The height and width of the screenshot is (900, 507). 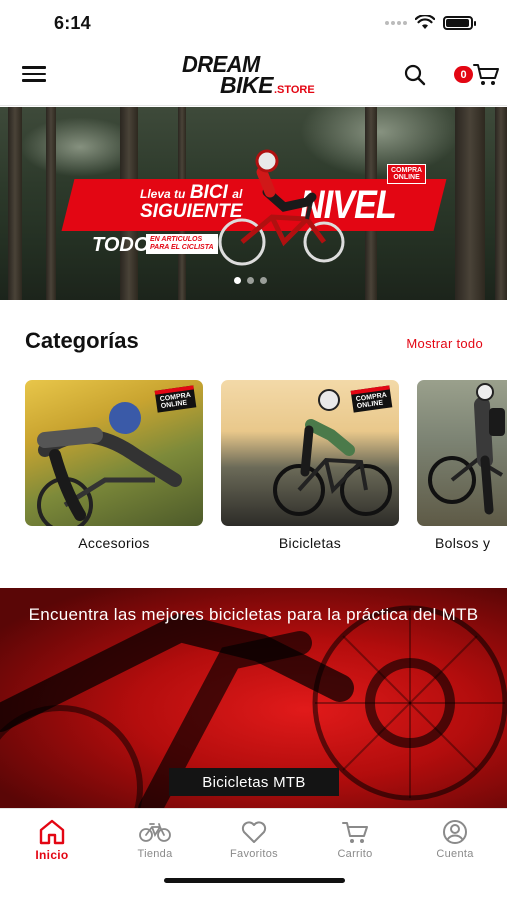 What do you see at coordinates (82, 340) in the screenshot?
I see `categories-title: Categorías` at bounding box center [82, 340].